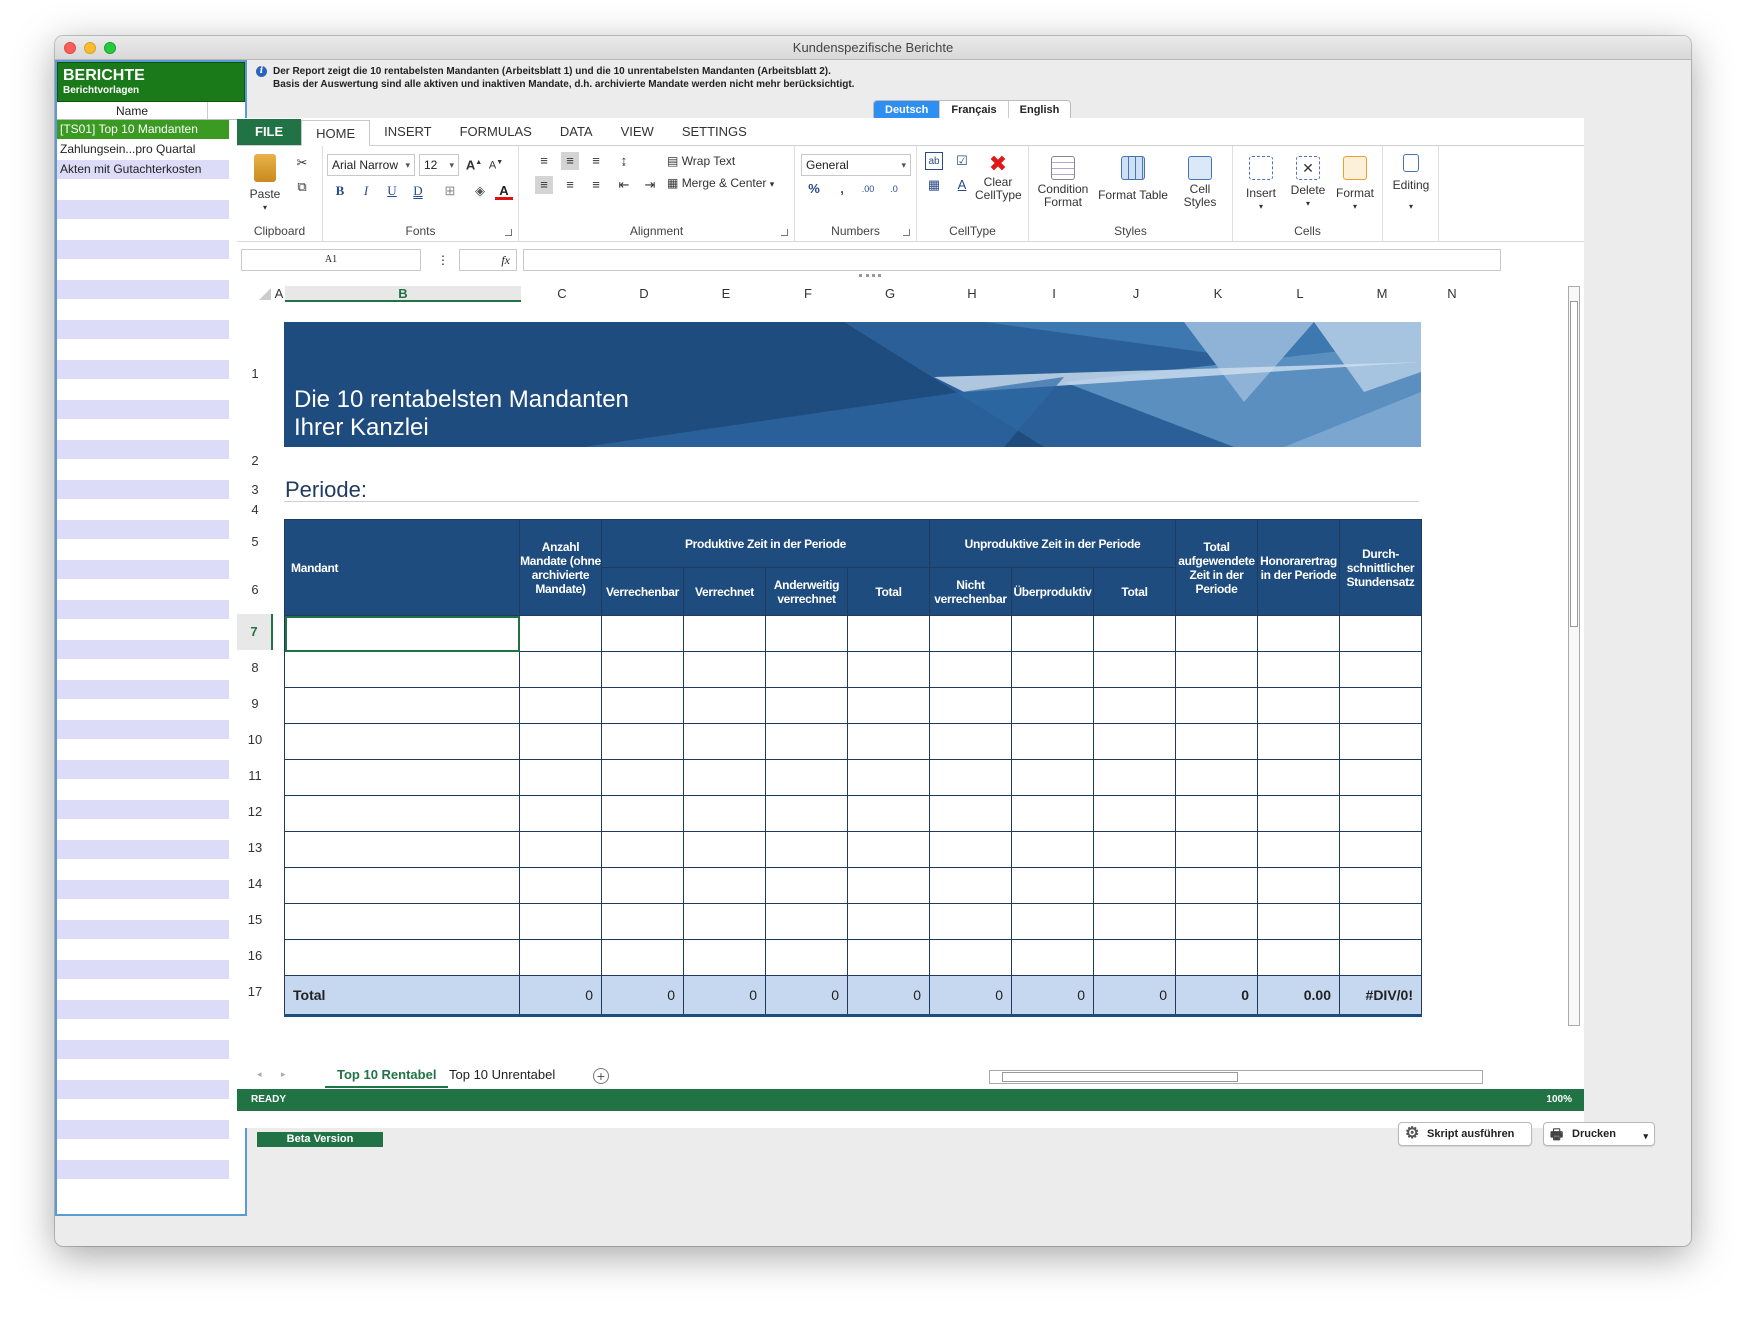  What do you see at coordinates (1133, 179) in the screenshot?
I see `format-table-button: Format Table` at bounding box center [1133, 179].